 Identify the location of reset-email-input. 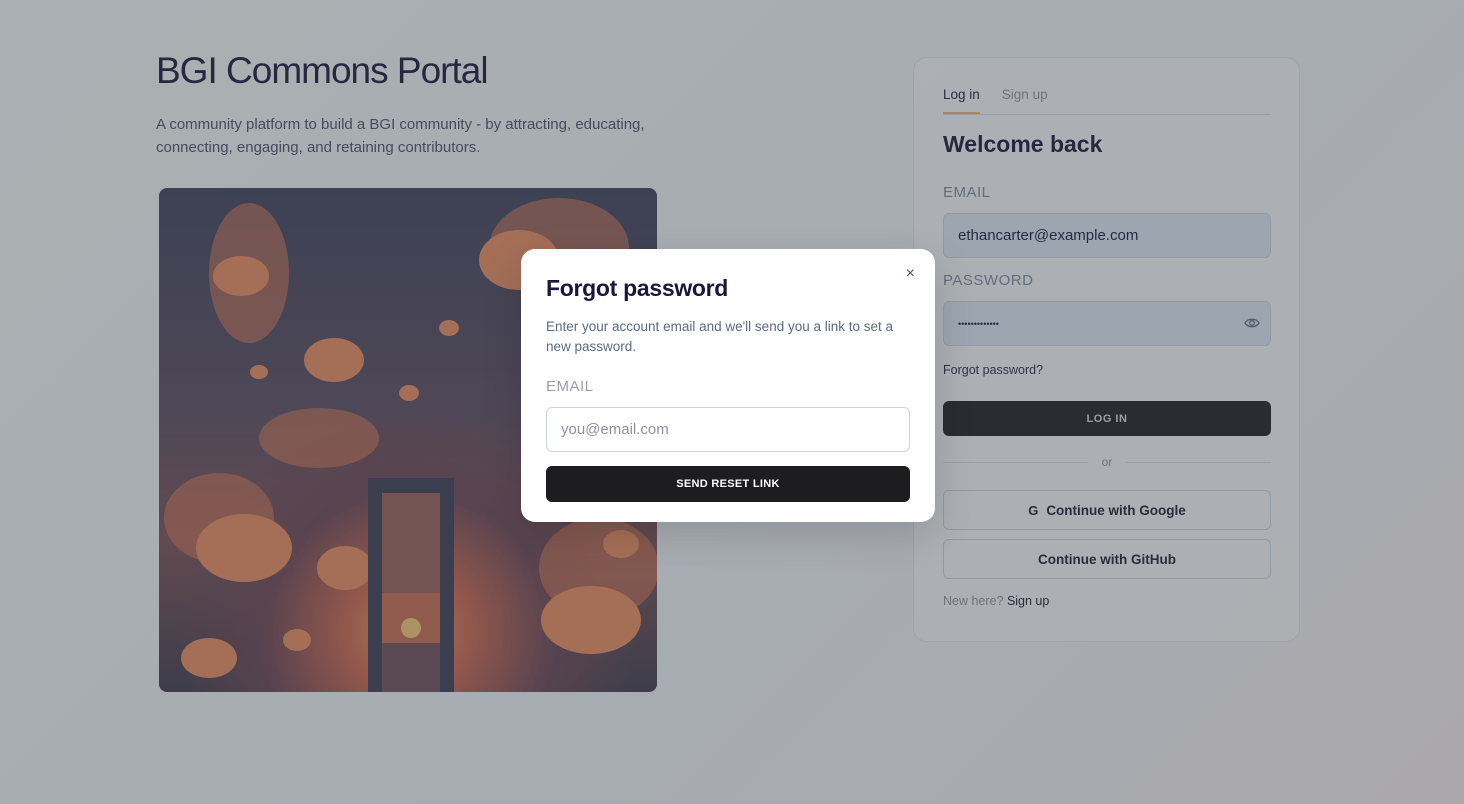
(728, 429).